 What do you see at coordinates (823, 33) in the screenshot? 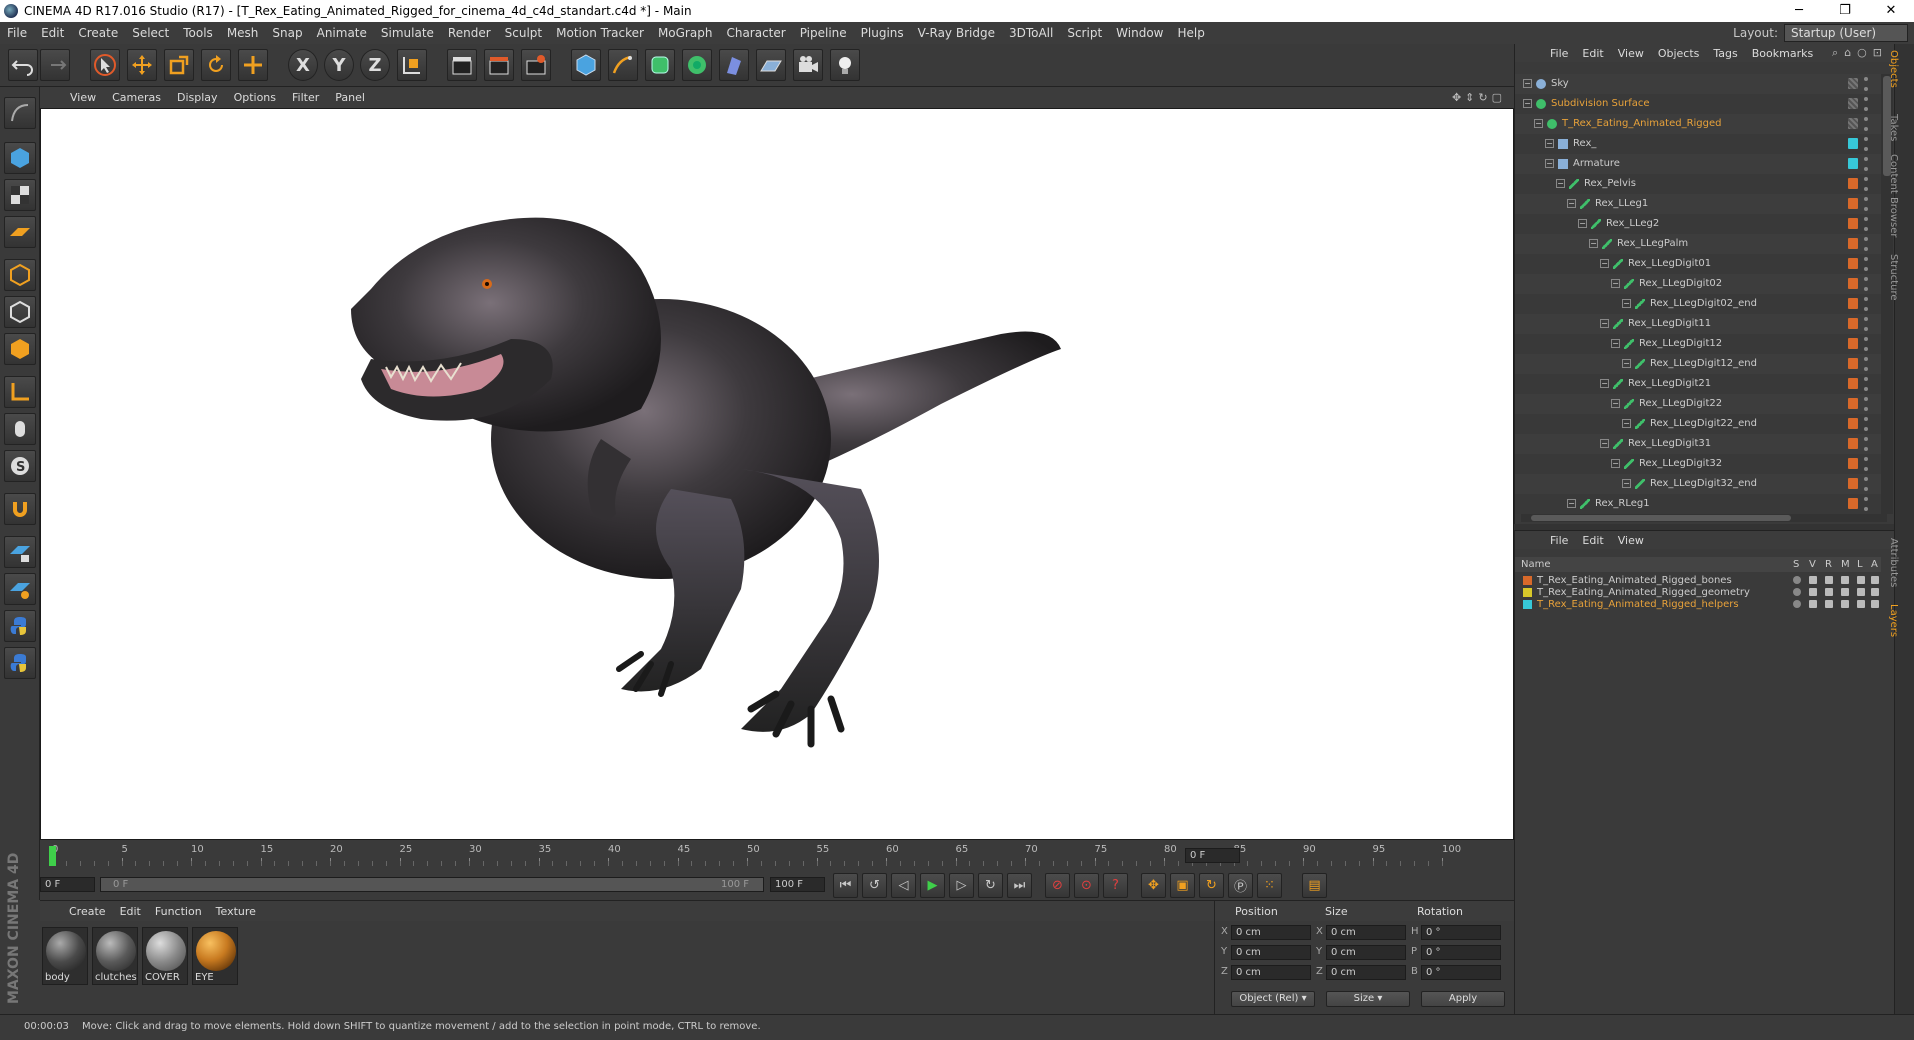
I see `menu-pipeline: Pipeline` at bounding box center [823, 33].